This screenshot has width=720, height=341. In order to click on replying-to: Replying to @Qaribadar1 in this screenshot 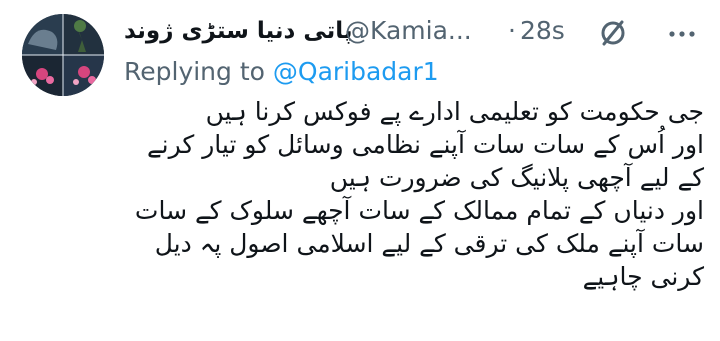, I will do `click(281, 72)`.